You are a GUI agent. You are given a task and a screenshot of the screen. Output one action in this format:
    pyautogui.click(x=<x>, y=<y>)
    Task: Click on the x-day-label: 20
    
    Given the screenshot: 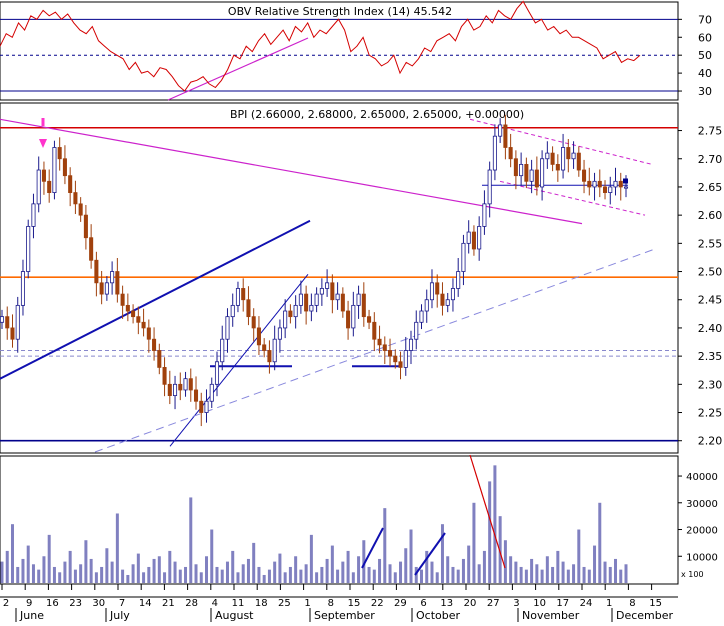 What is the action you would take?
    pyautogui.click(x=470, y=603)
    